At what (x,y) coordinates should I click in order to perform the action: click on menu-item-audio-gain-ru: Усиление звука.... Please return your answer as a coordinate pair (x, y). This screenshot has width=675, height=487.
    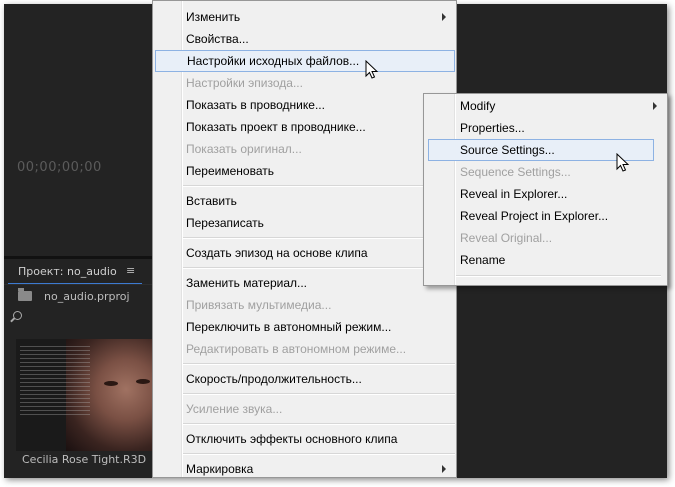
    Looking at the image, I should click on (304, 409).